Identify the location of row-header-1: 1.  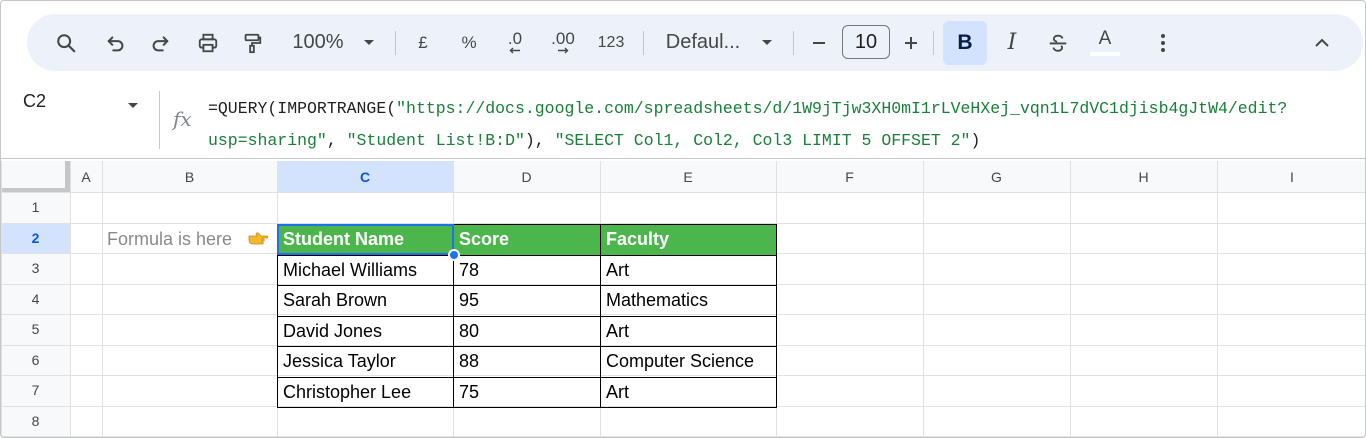
(35, 207).